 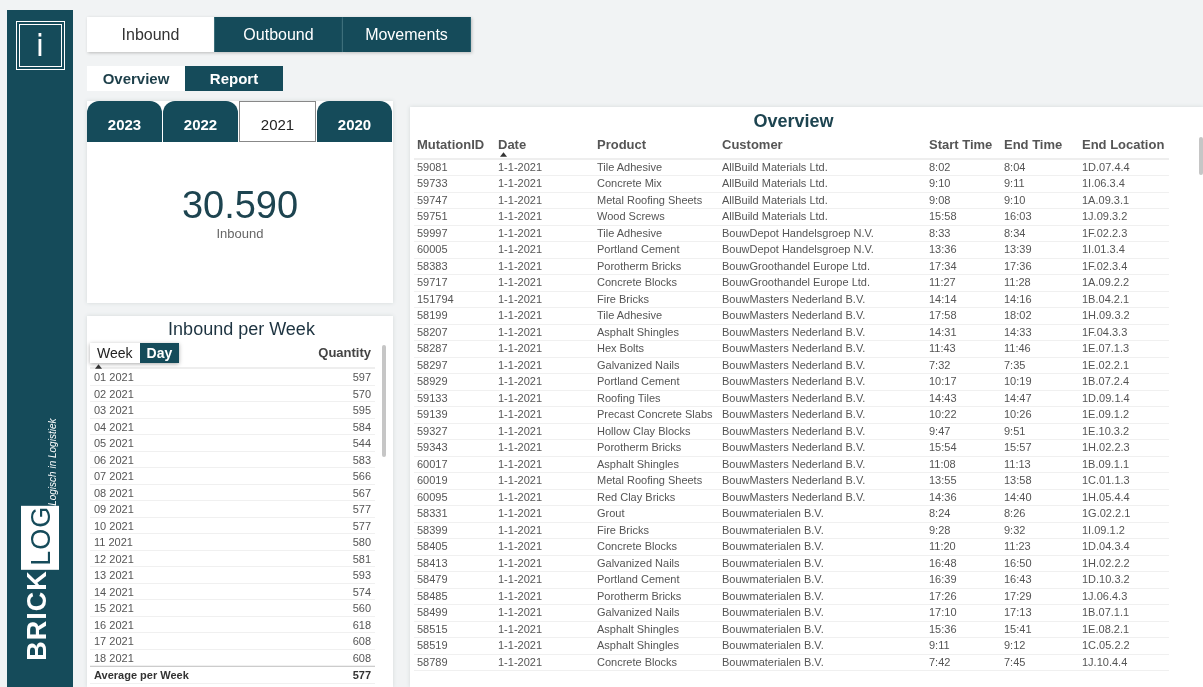 I want to click on table-cell: AllBuild Materials Ltd., so click(x=775, y=216).